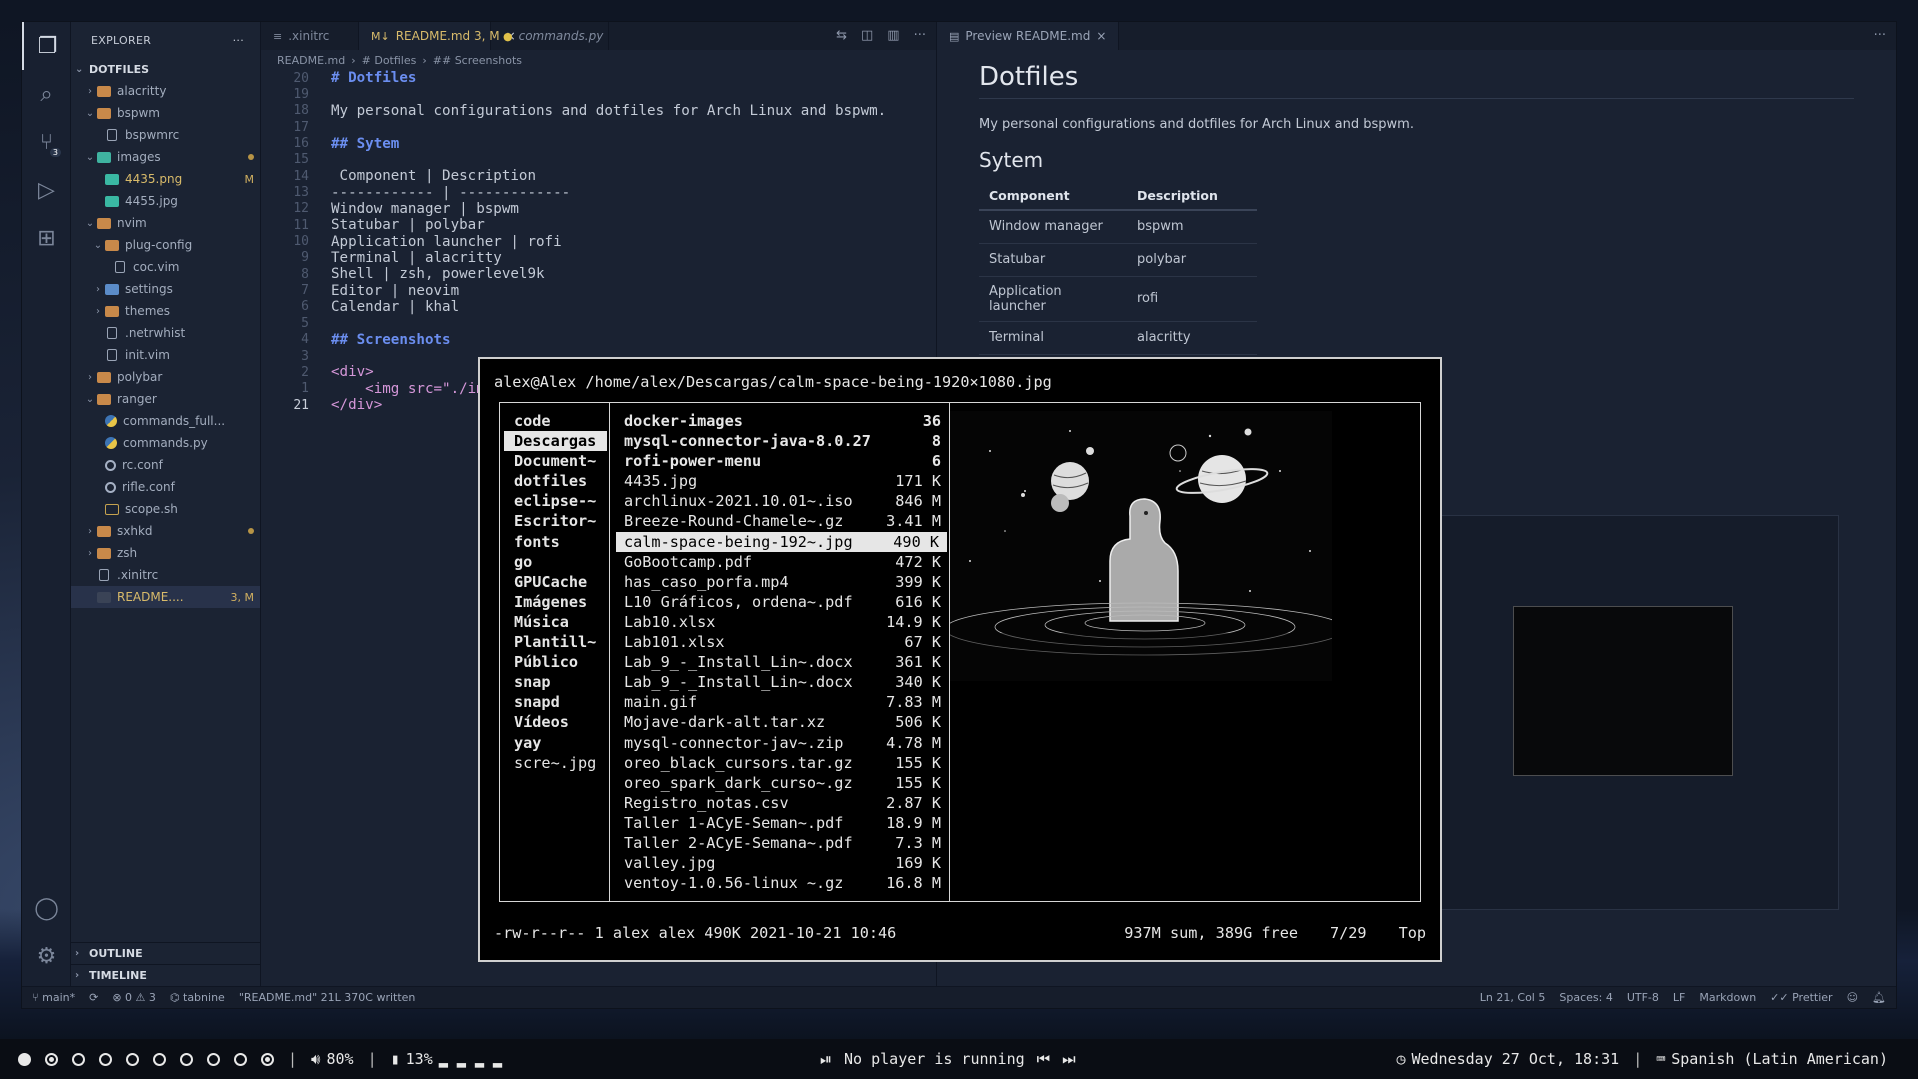 The width and height of the screenshot is (1918, 1079). I want to click on tree-item: .xinitrc, so click(165, 575).